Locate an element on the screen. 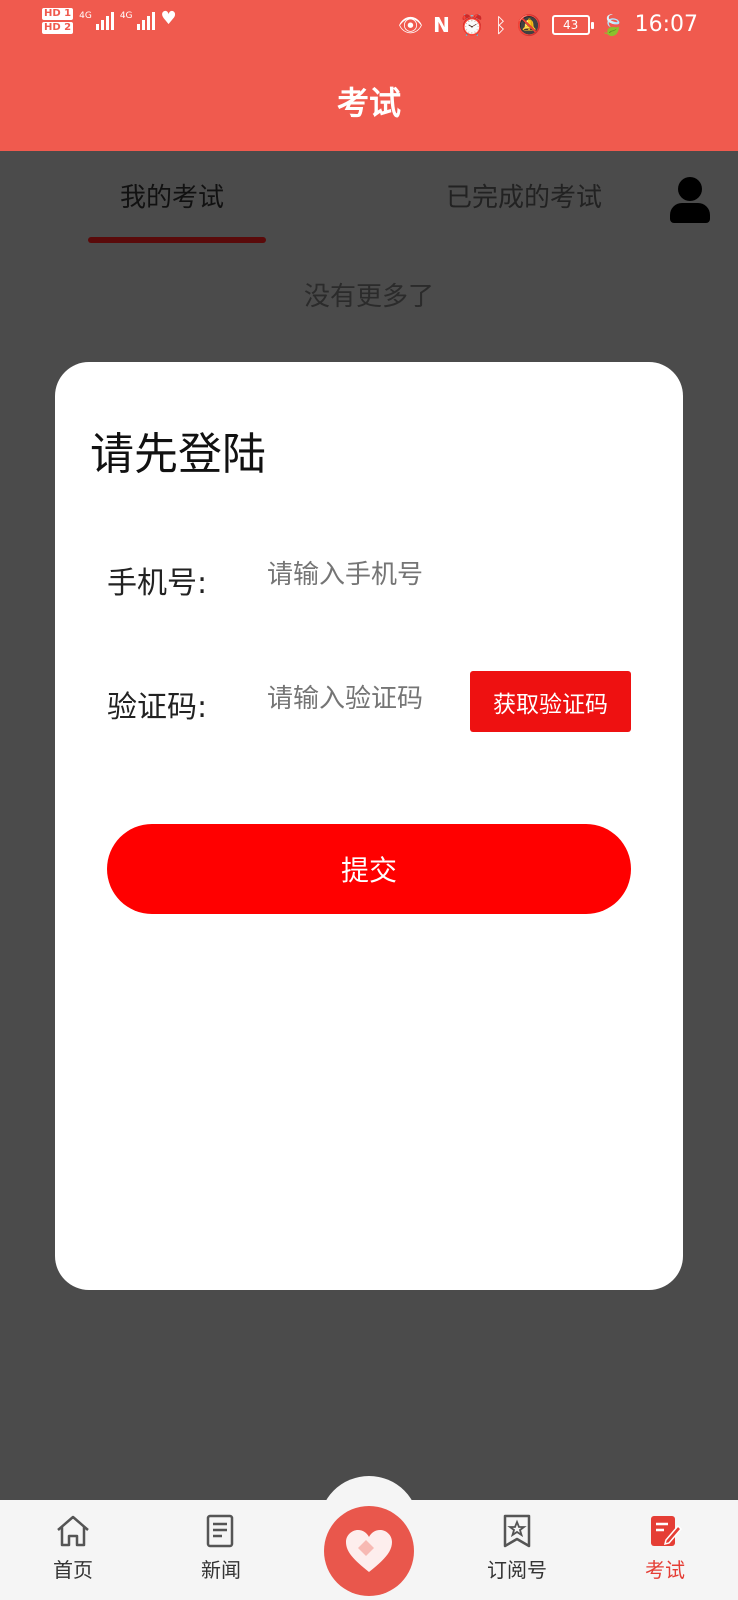 The height and width of the screenshot is (1600, 738). battery-icon: 43 is located at coordinates (572, 24).